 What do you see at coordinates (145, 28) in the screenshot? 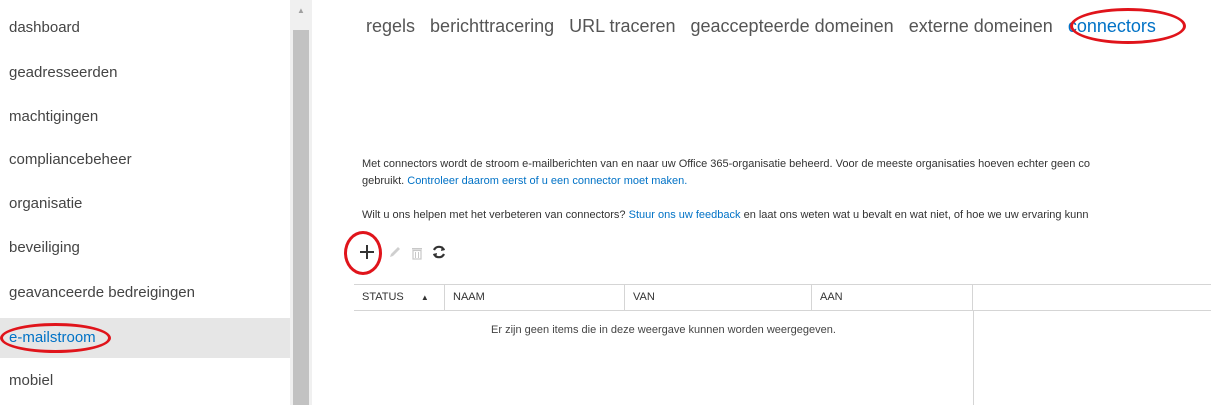
I see `sidebar-item-dashboard: dashboard` at bounding box center [145, 28].